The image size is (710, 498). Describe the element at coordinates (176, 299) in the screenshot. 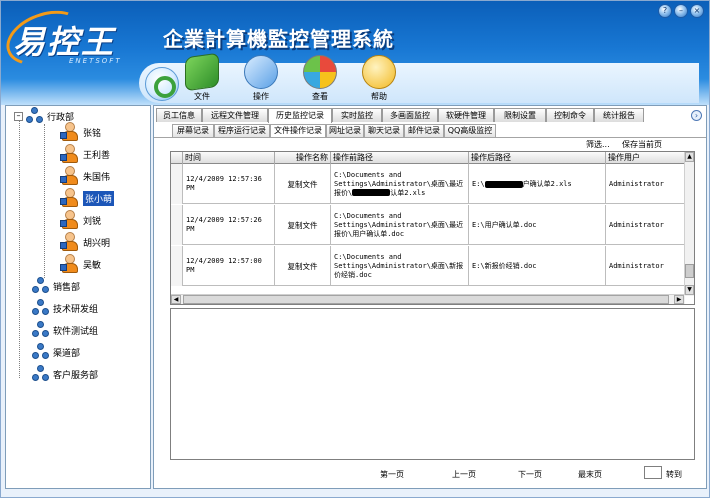

I see `scroll-left-icon: ◀` at that location.